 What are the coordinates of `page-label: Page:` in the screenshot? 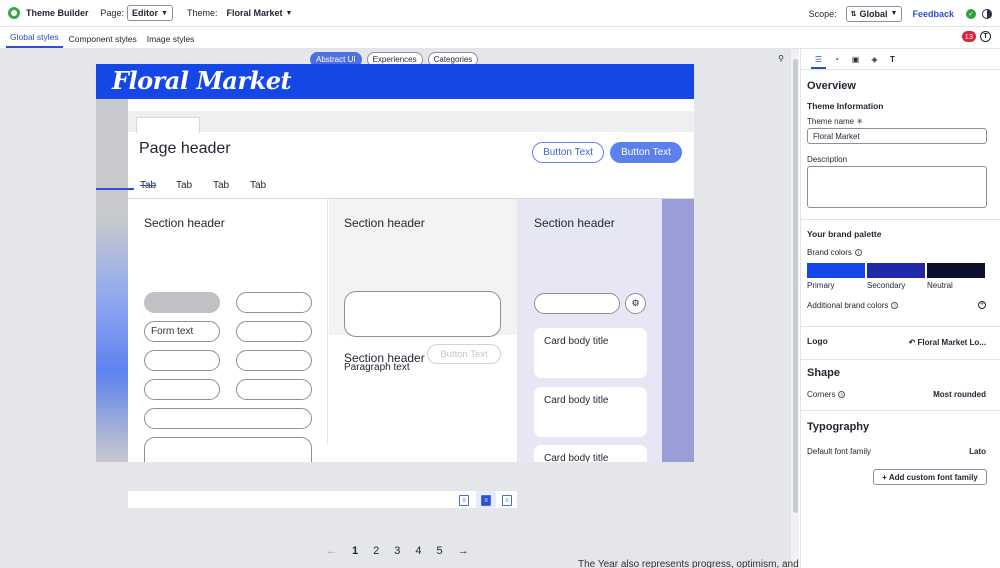 It's located at (112, 13).